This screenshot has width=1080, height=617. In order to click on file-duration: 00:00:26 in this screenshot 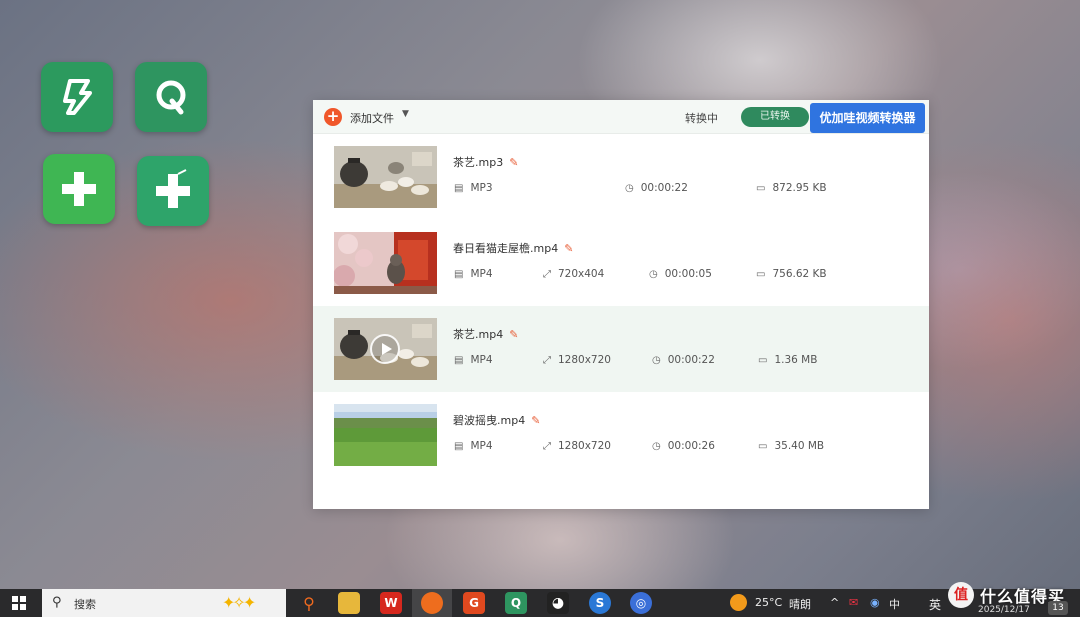, I will do `click(691, 446)`.